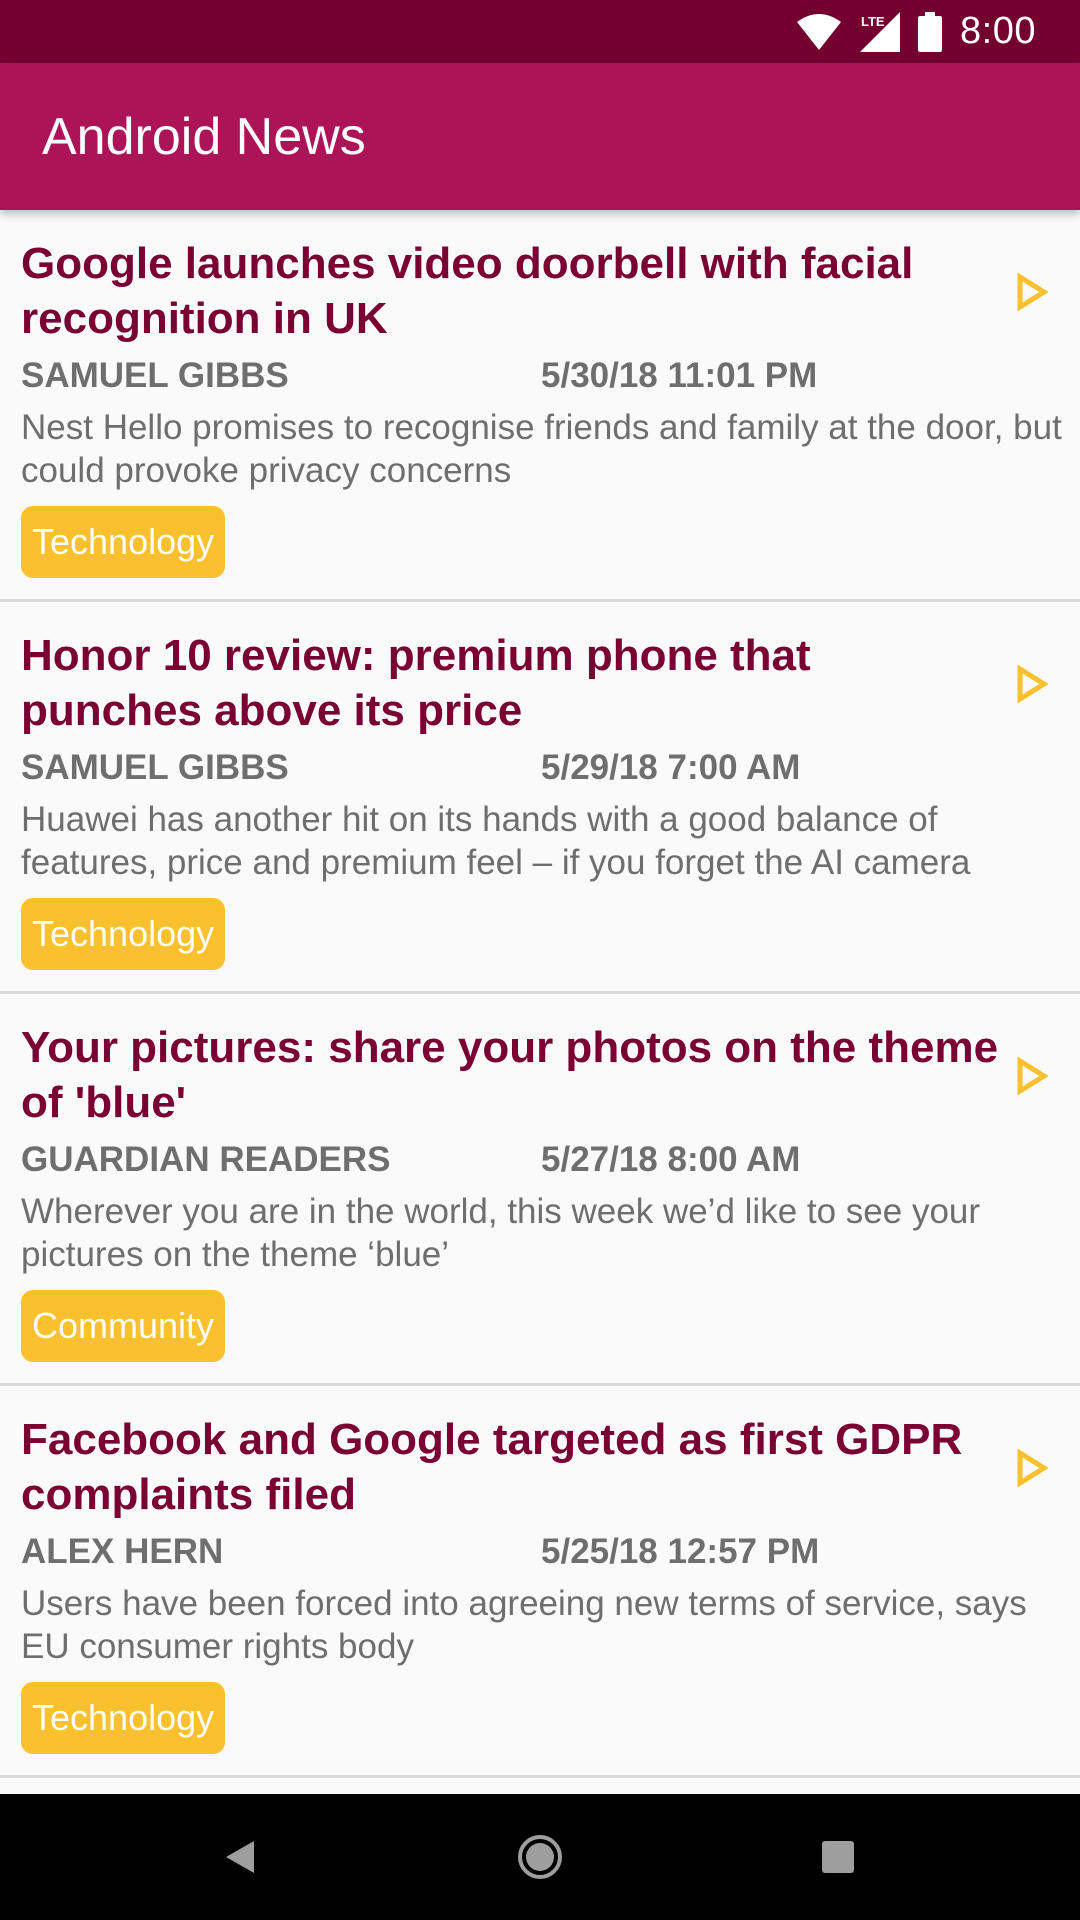 This screenshot has width=1080, height=1920. Describe the element at coordinates (540, 136) in the screenshot. I see `app-bar: Android News` at that location.